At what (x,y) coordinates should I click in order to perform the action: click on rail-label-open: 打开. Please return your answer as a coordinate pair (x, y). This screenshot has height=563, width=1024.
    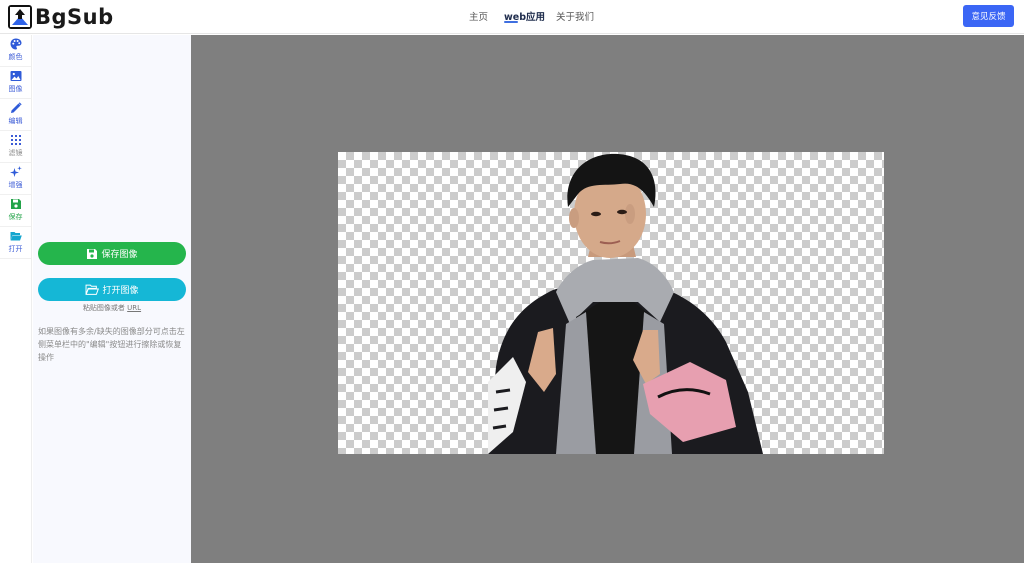
    Looking at the image, I should click on (15, 249).